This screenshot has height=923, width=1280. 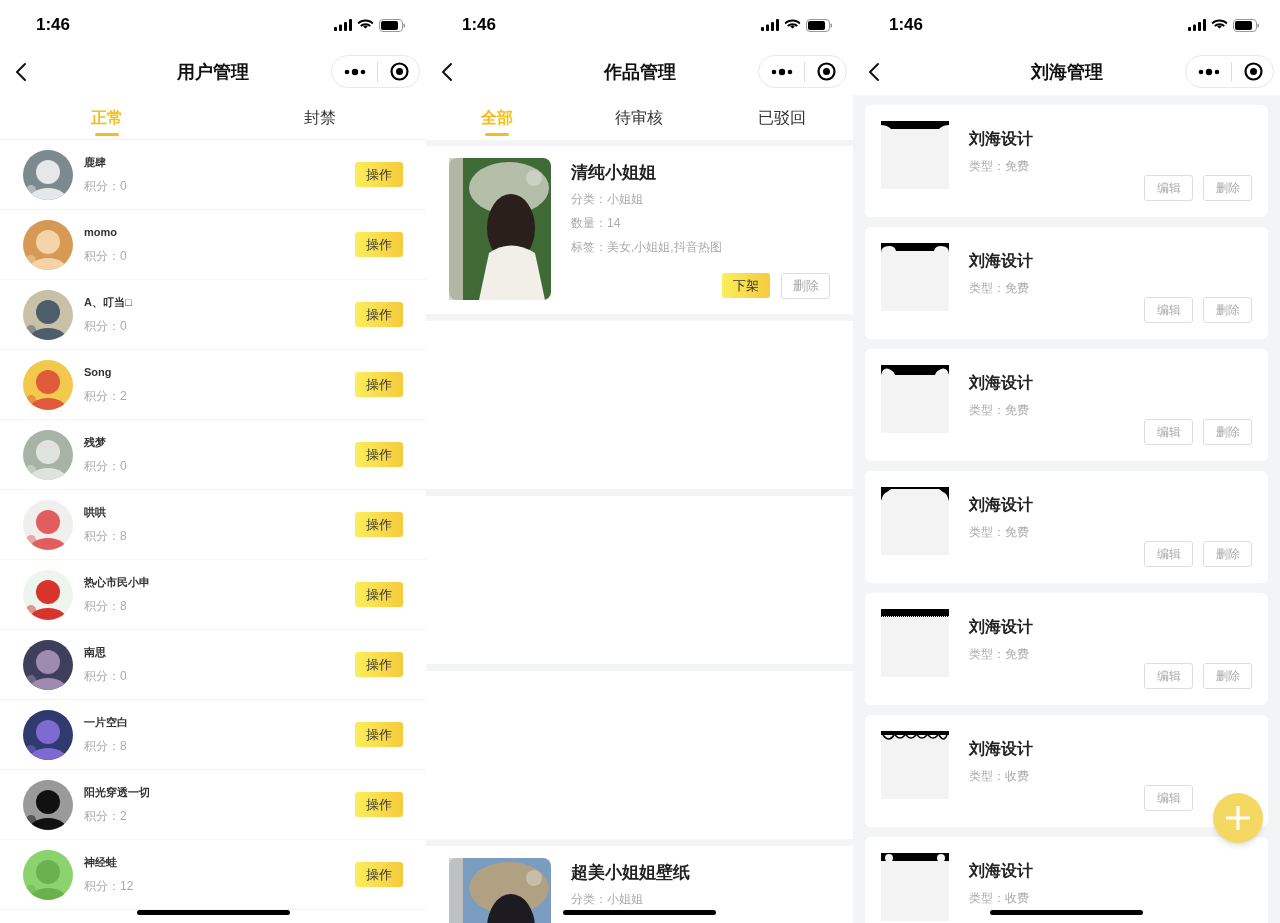 What do you see at coordinates (98, 373) in the screenshot?
I see `user-name: Song` at bounding box center [98, 373].